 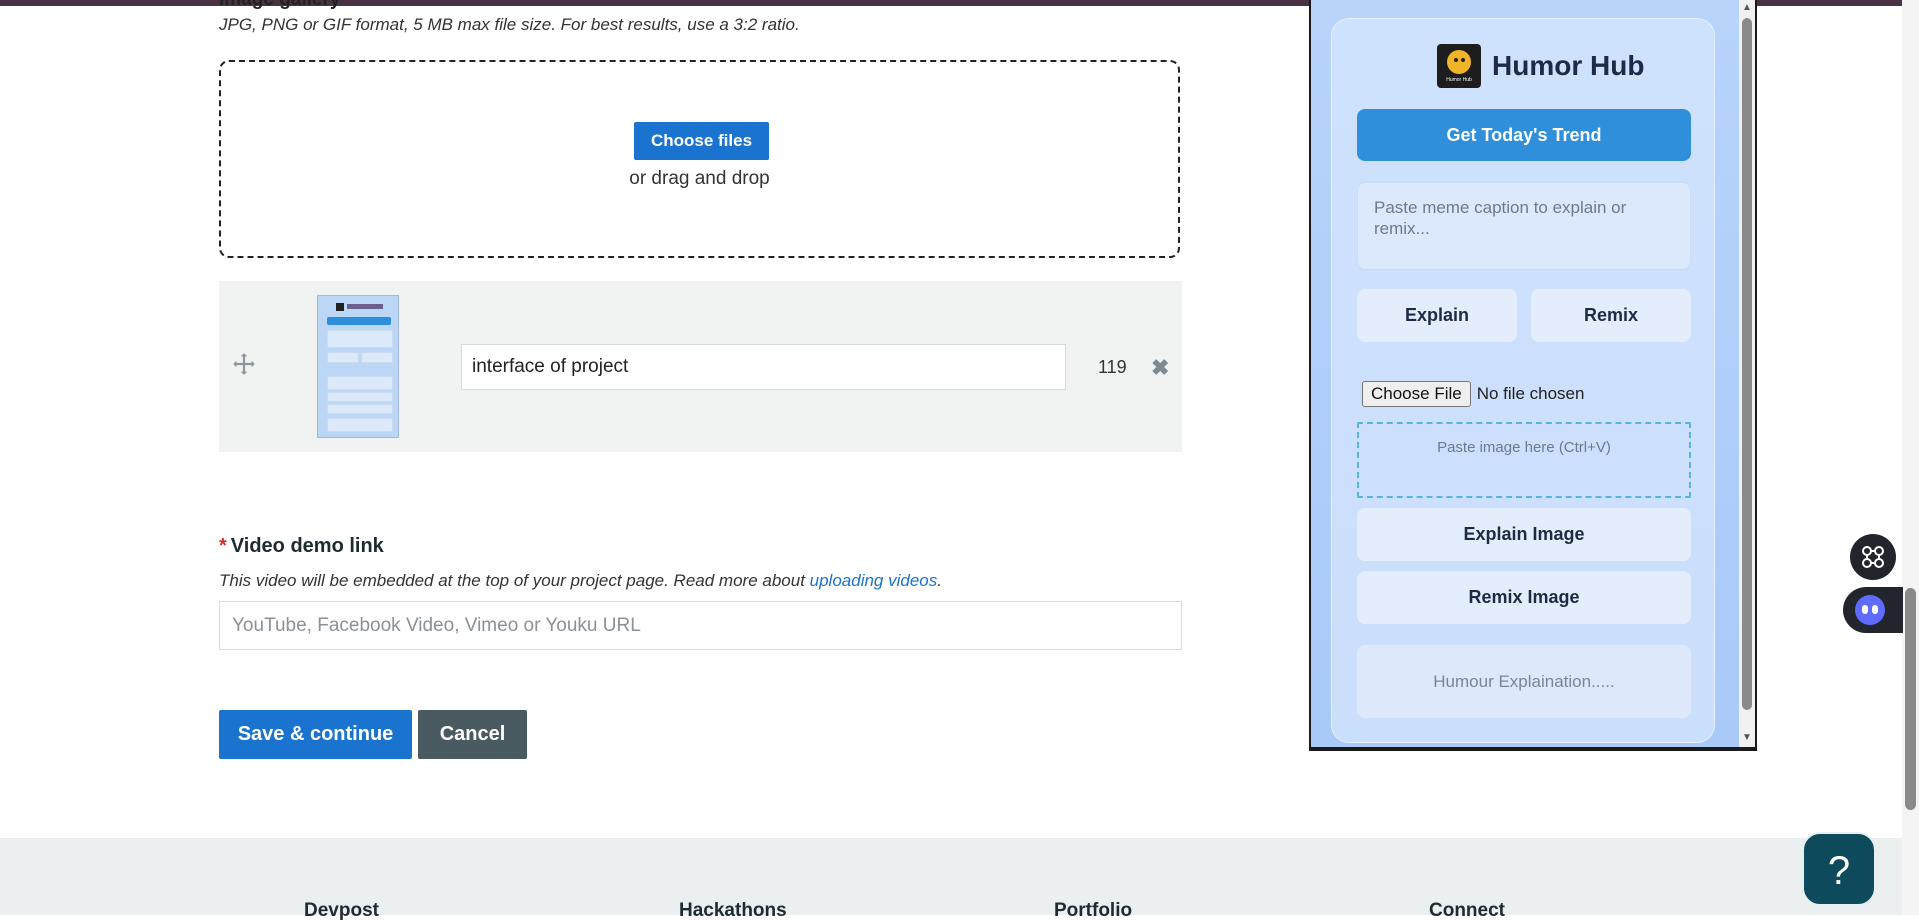 What do you see at coordinates (307, 546) in the screenshot?
I see `video-label-text: Video demo link` at bounding box center [307, 546].